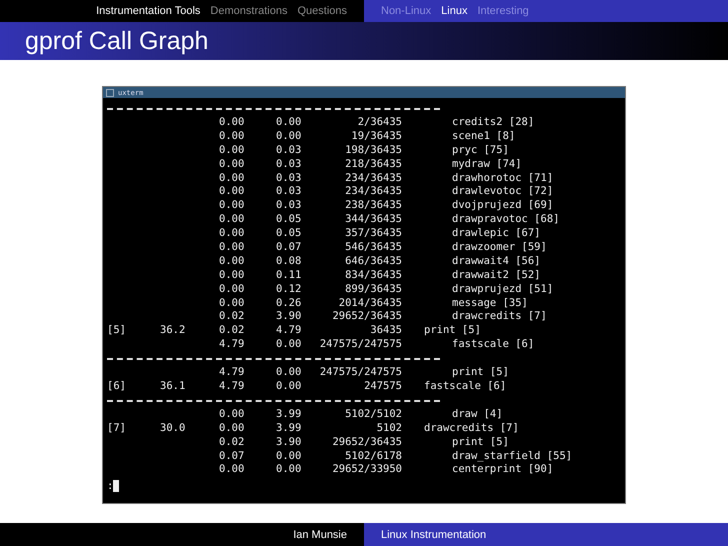  Describe the element at coordinates (373, 165) in the screenshot. I see `called-count-cell: 218/36435` at that location.